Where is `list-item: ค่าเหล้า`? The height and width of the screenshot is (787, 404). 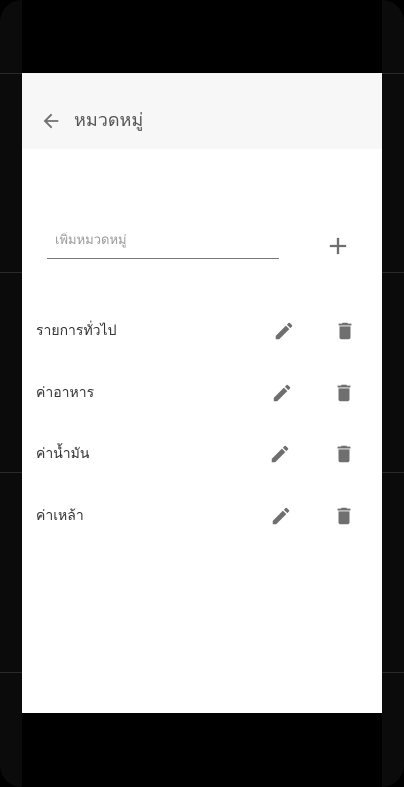
list-item: ค่าเหล้า is located at coordinates (202, 516).